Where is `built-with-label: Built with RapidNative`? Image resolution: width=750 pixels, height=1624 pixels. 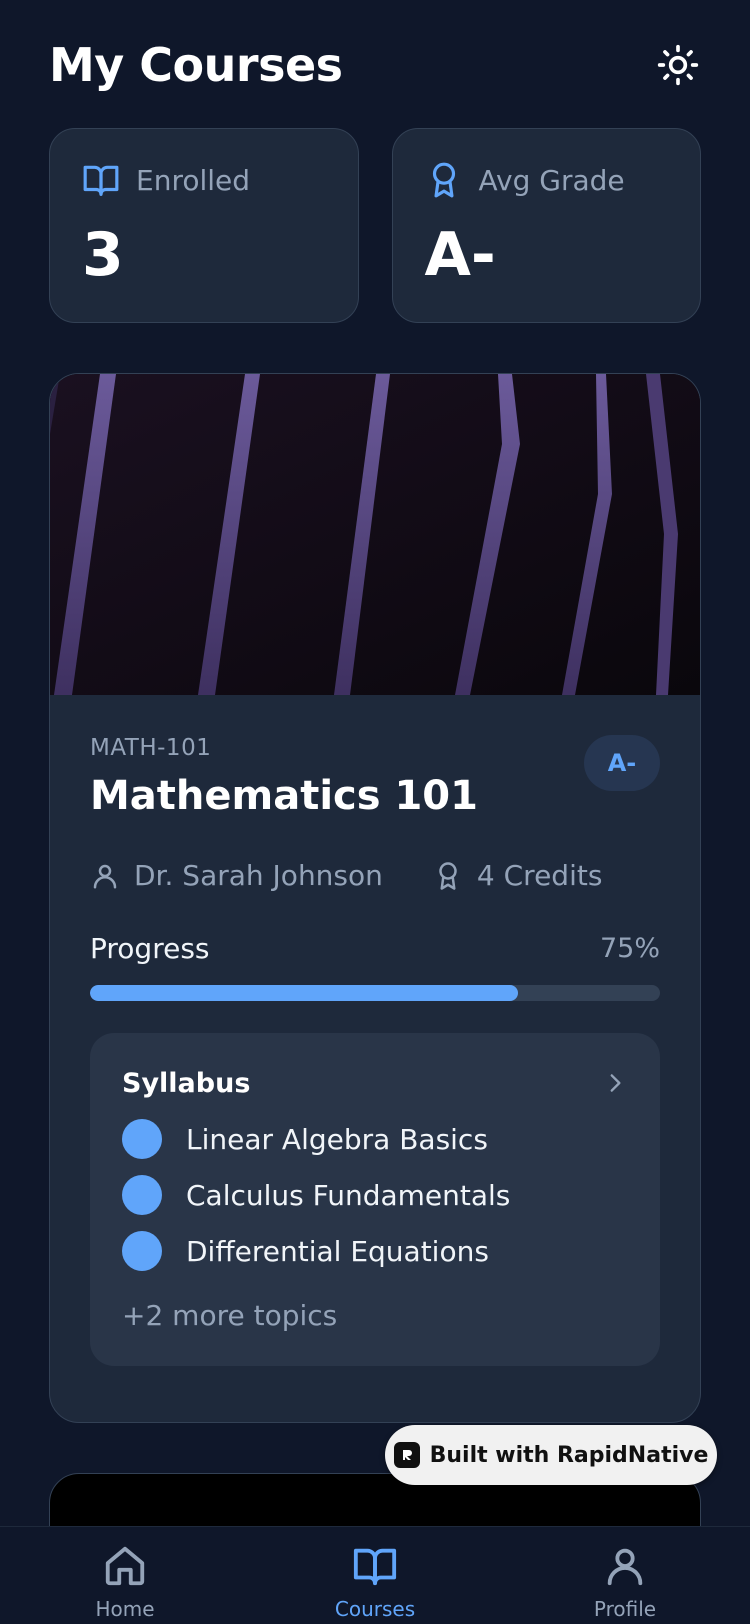 built-with-label: Built with RapidNative is located at coordinates (569, 1455).